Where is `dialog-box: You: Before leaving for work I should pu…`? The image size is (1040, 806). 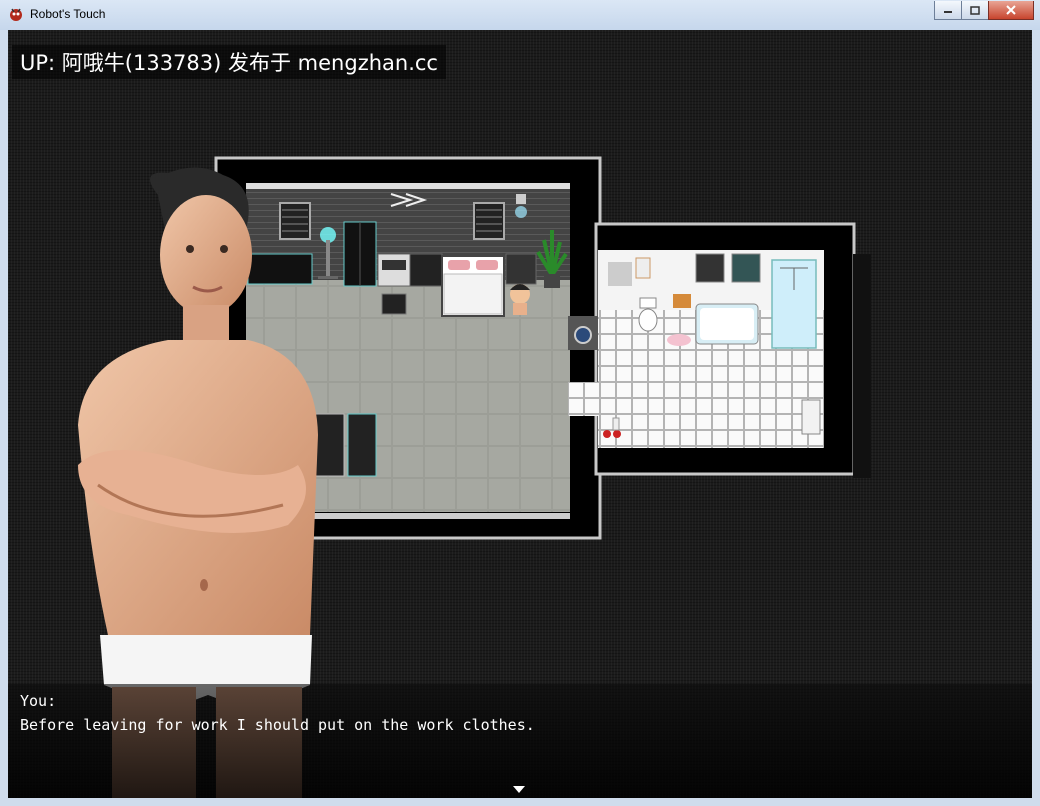 dialog-box: You: Before leaving for work I should pu… is located at coordinates (520, 741).